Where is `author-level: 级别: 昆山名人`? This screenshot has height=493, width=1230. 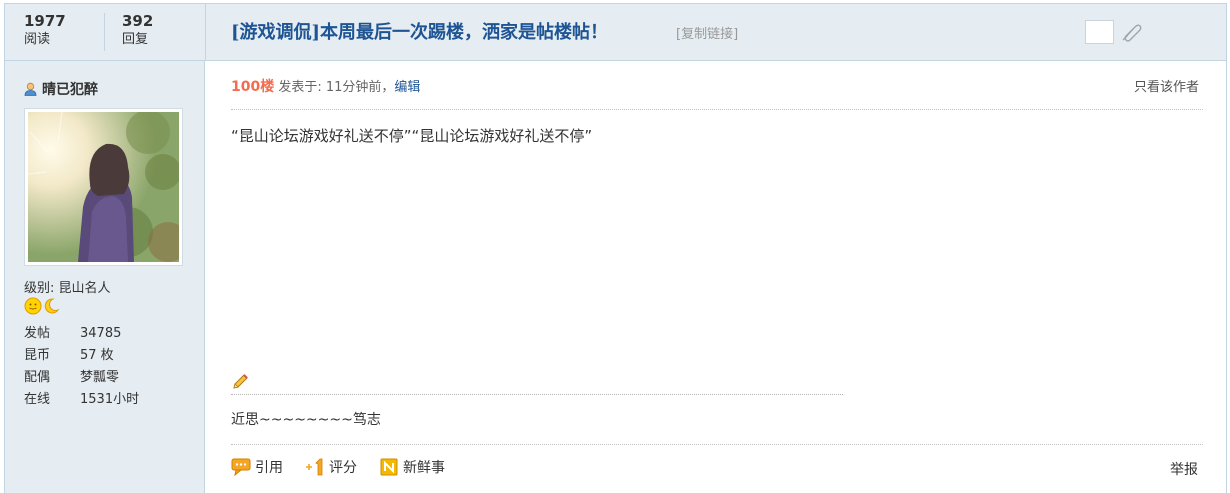
author-level: 级别: 昆山名人 is located at coordinates (67, 288).